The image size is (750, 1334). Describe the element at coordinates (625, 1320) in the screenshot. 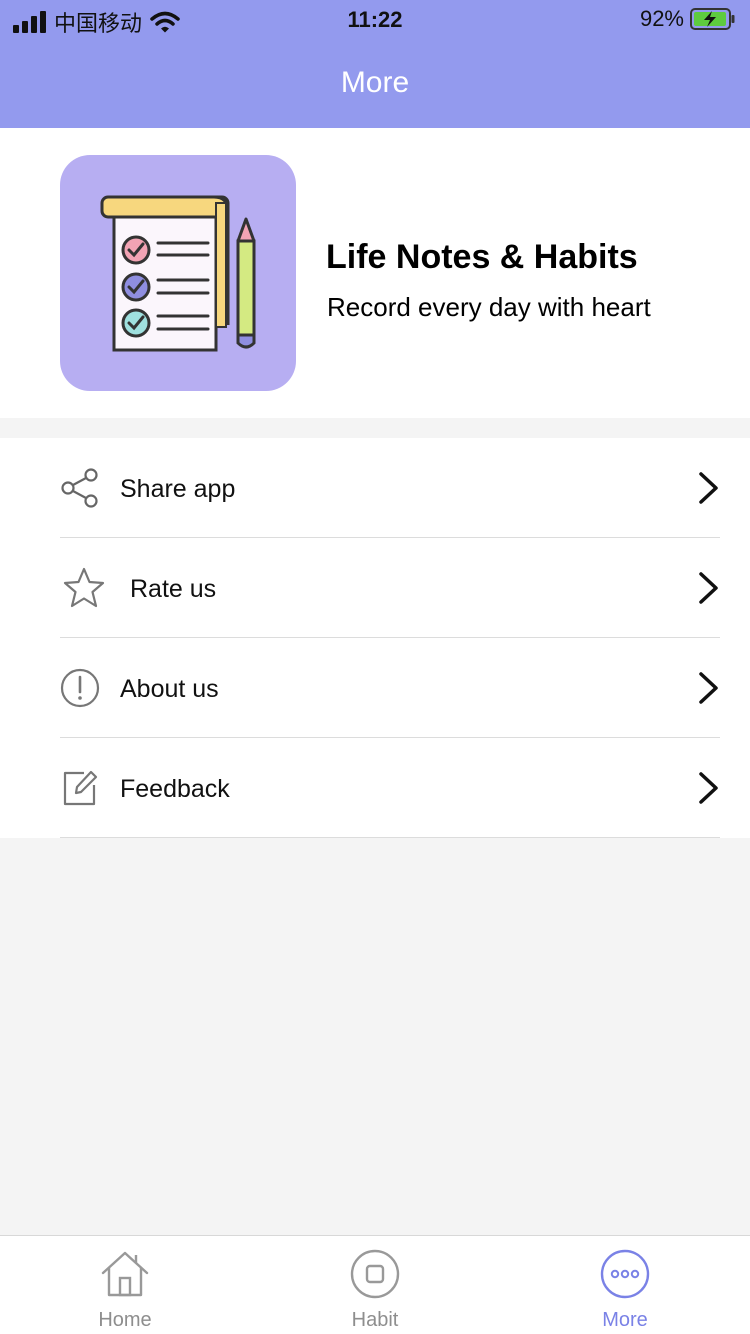

I see `tab-label: More` at that location.